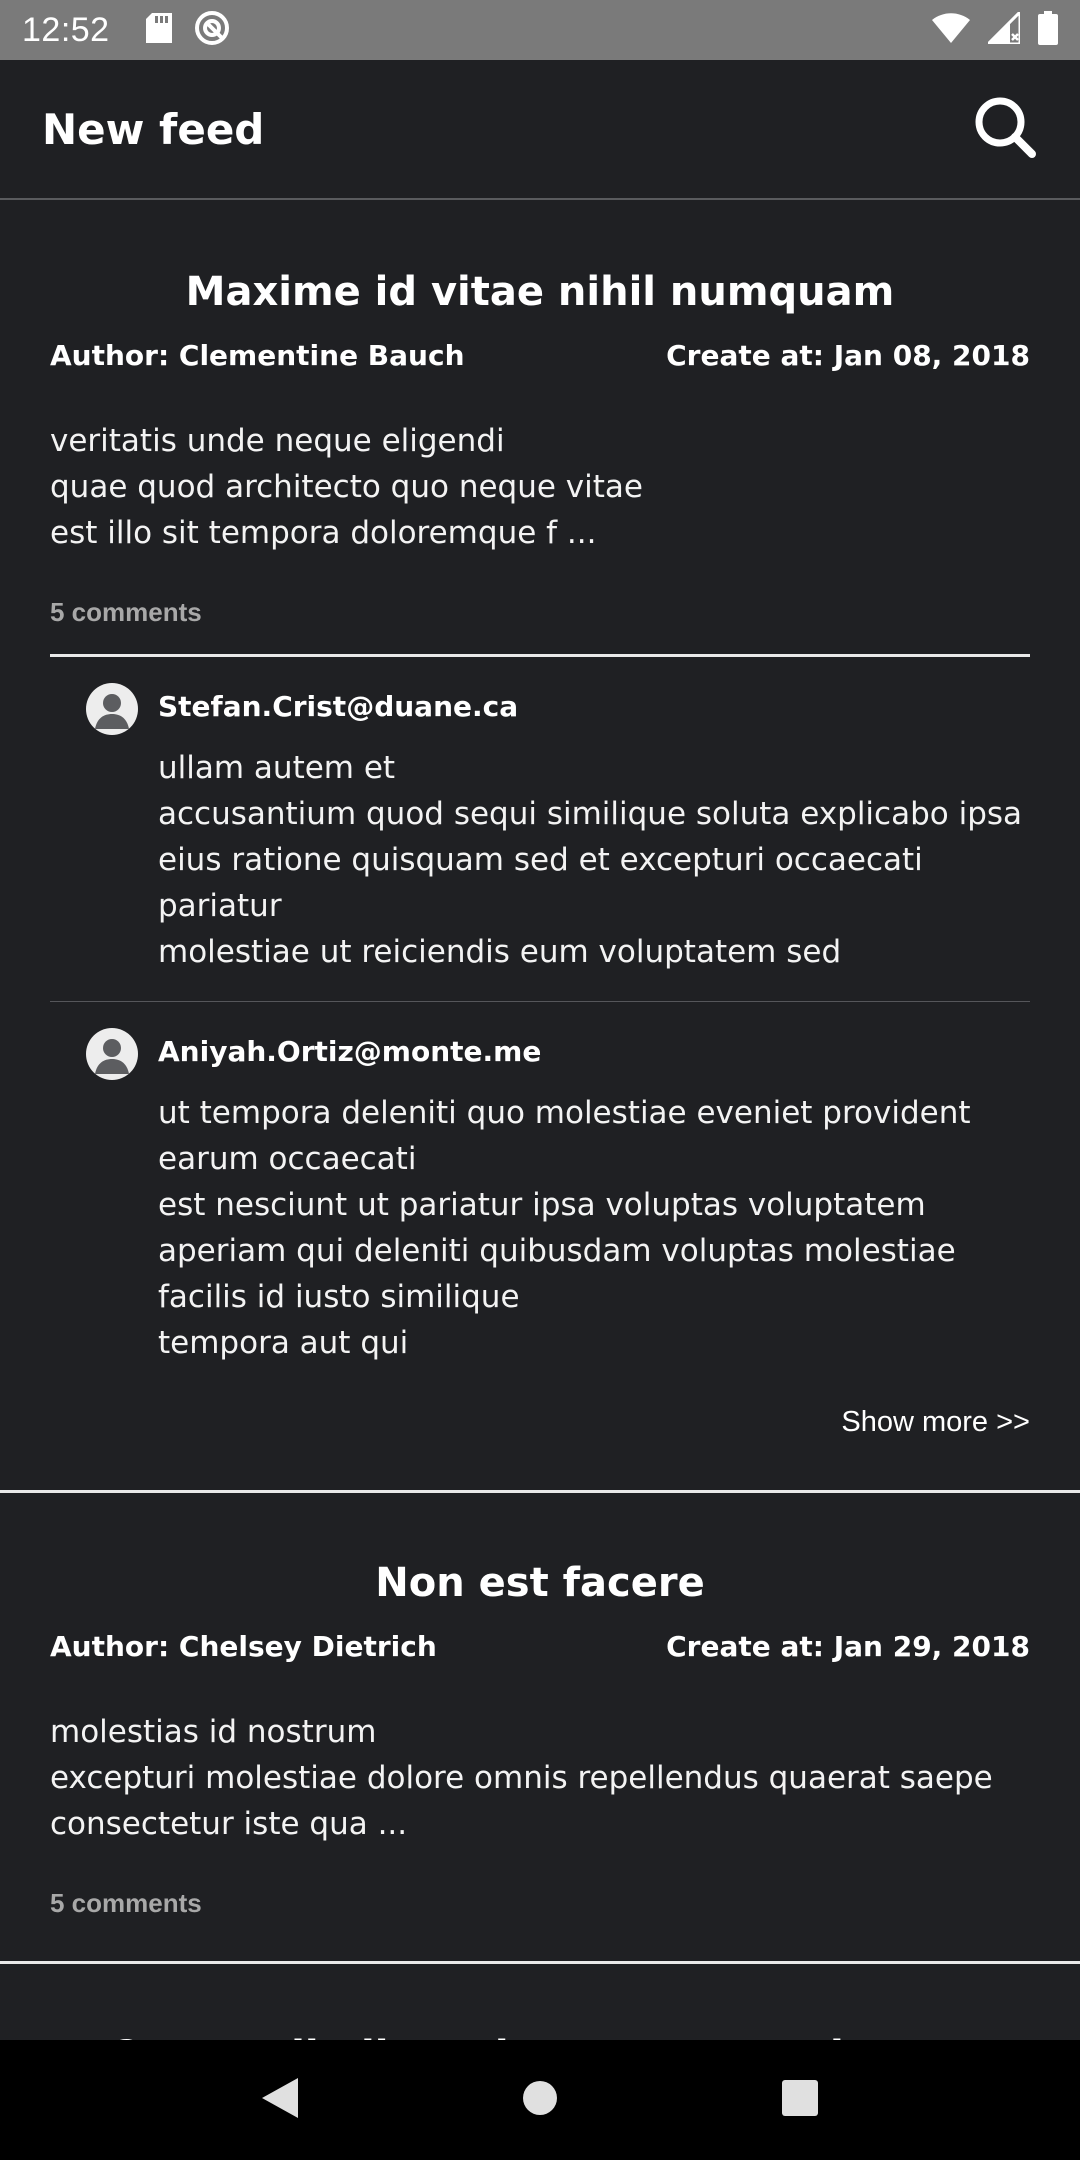 This screenshot has height=2160, width=1080. I want to click on back-icon, so click(280, 2100).